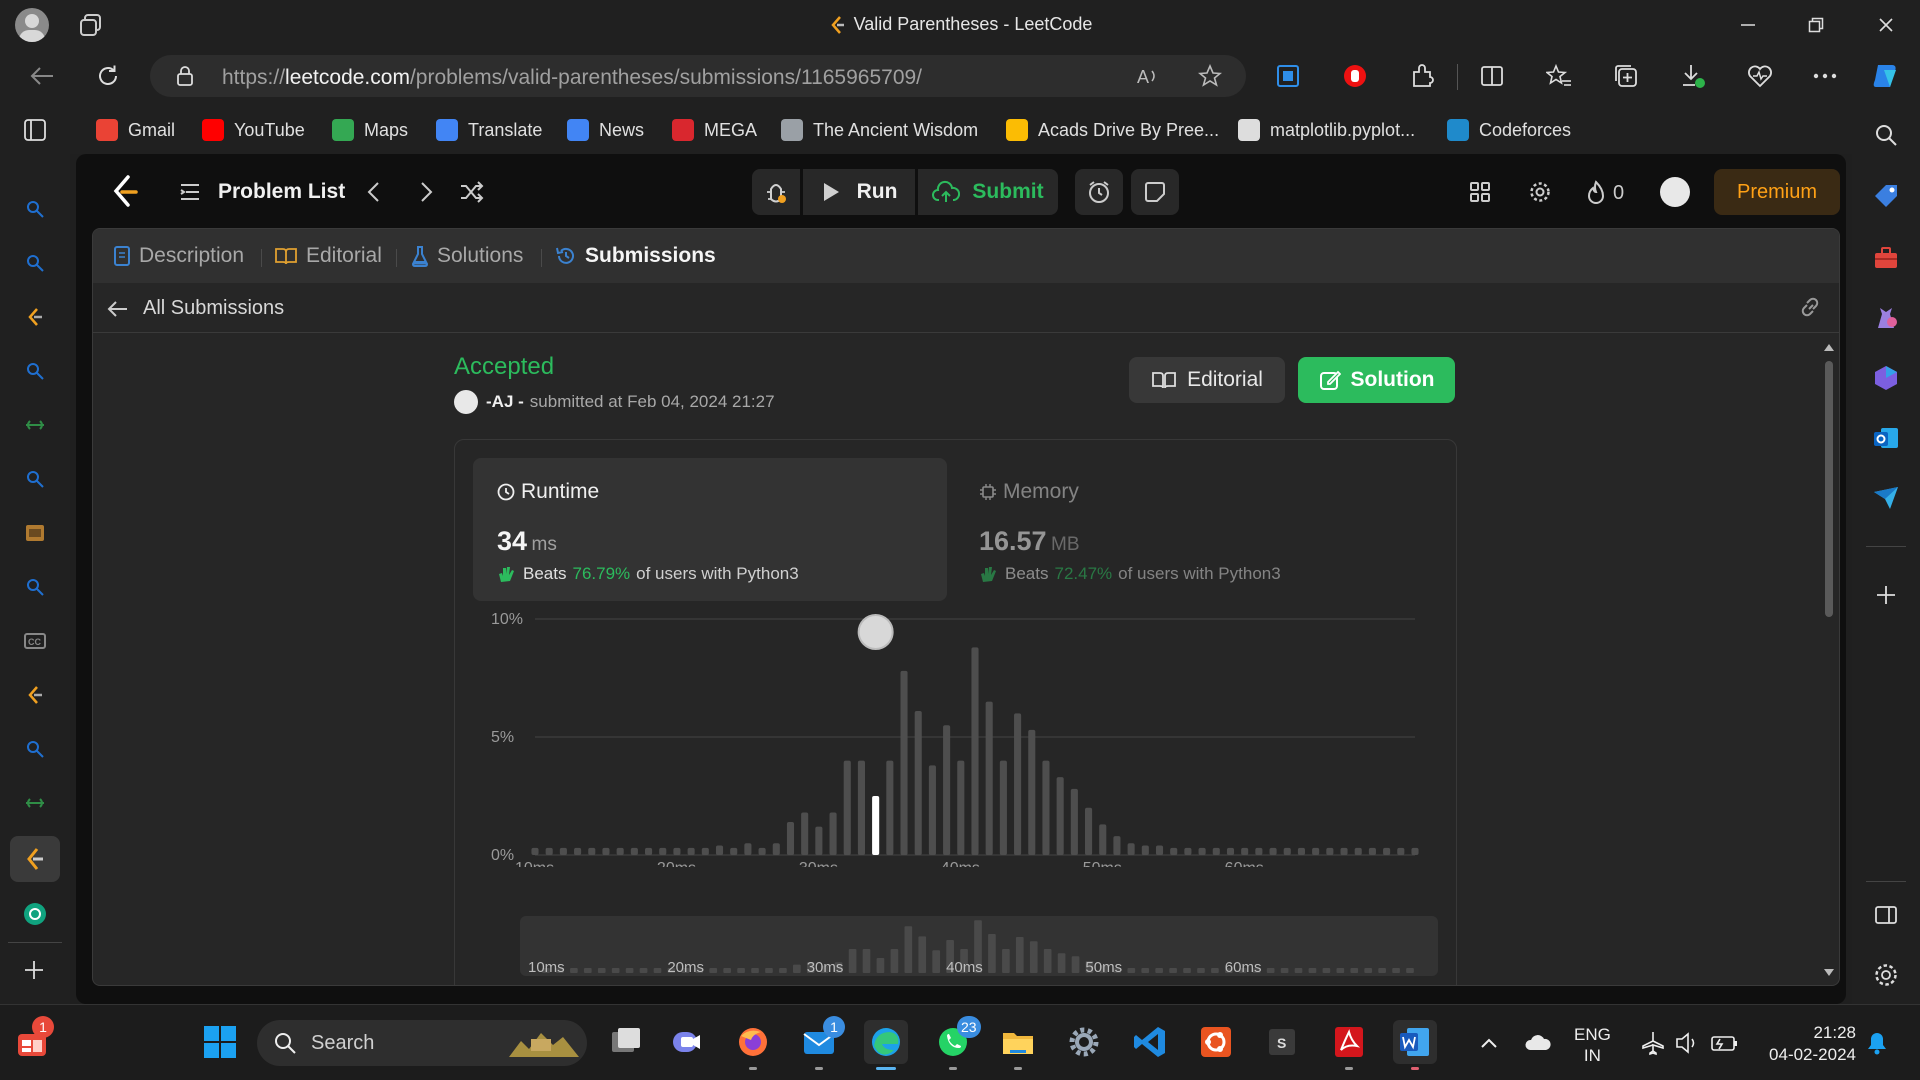 The width and height of the screenshot is (1920, 1080). What do you see at coordinates (370, 130) in the screenshot?
I see `bookmark-maps: Maps` at bounding box center [370, 130].